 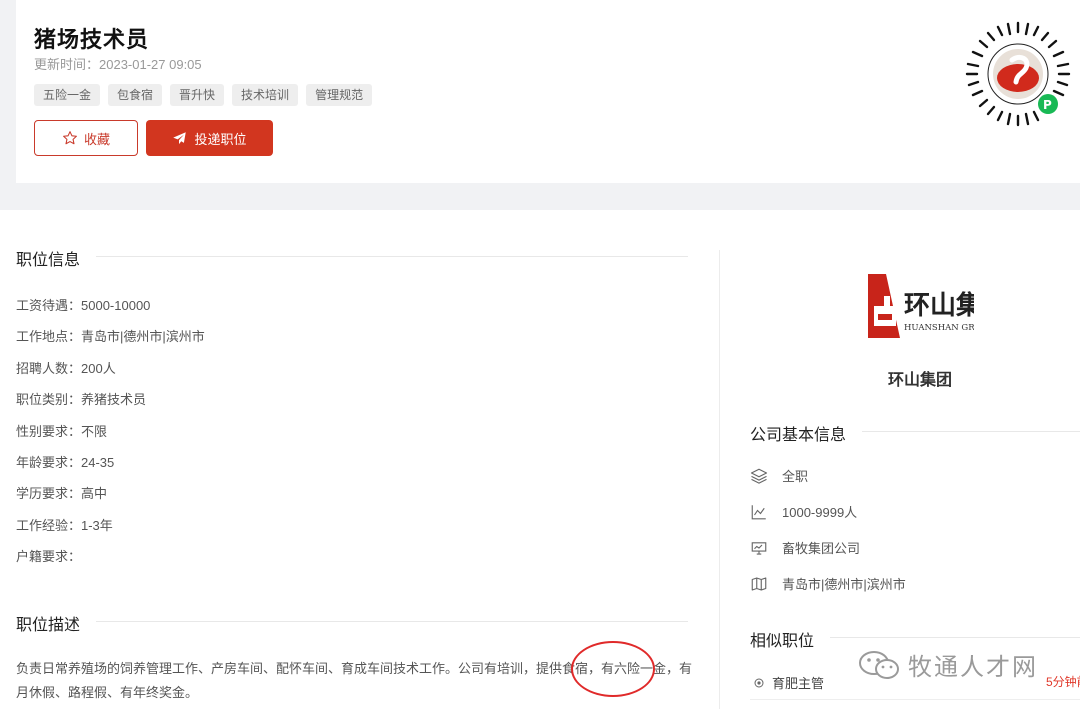 What do you see at coordinates (70, 138) in the screenshot?
I see `star-icon` at bounding box center [70, 138].